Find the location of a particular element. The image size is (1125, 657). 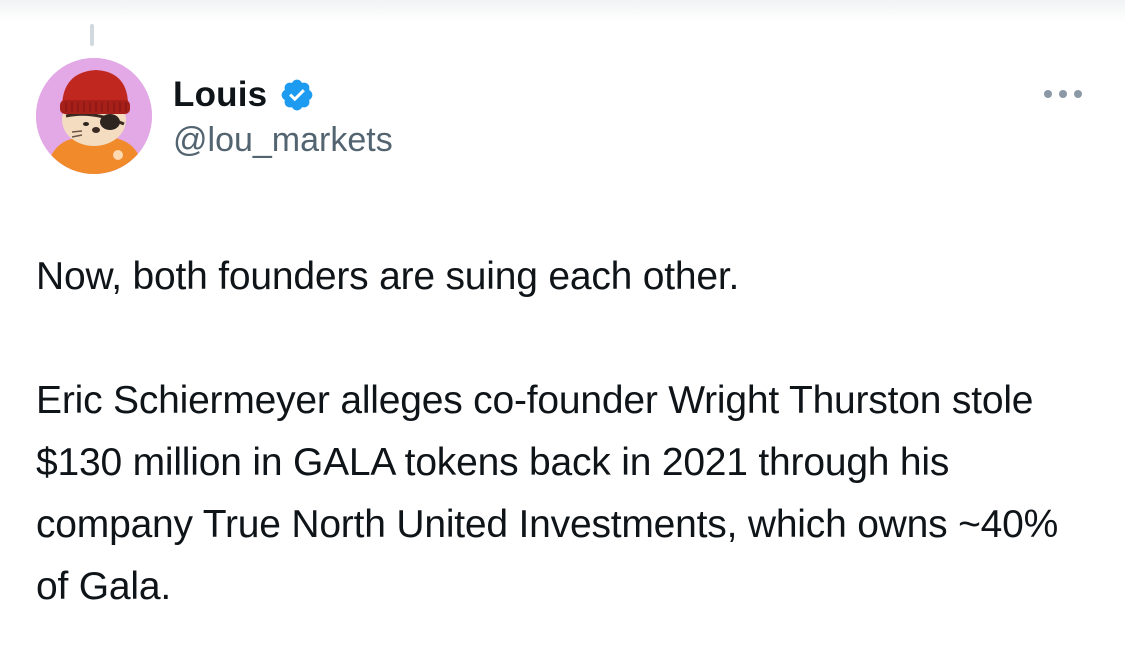

avatar is located at coordinates (94, 116).